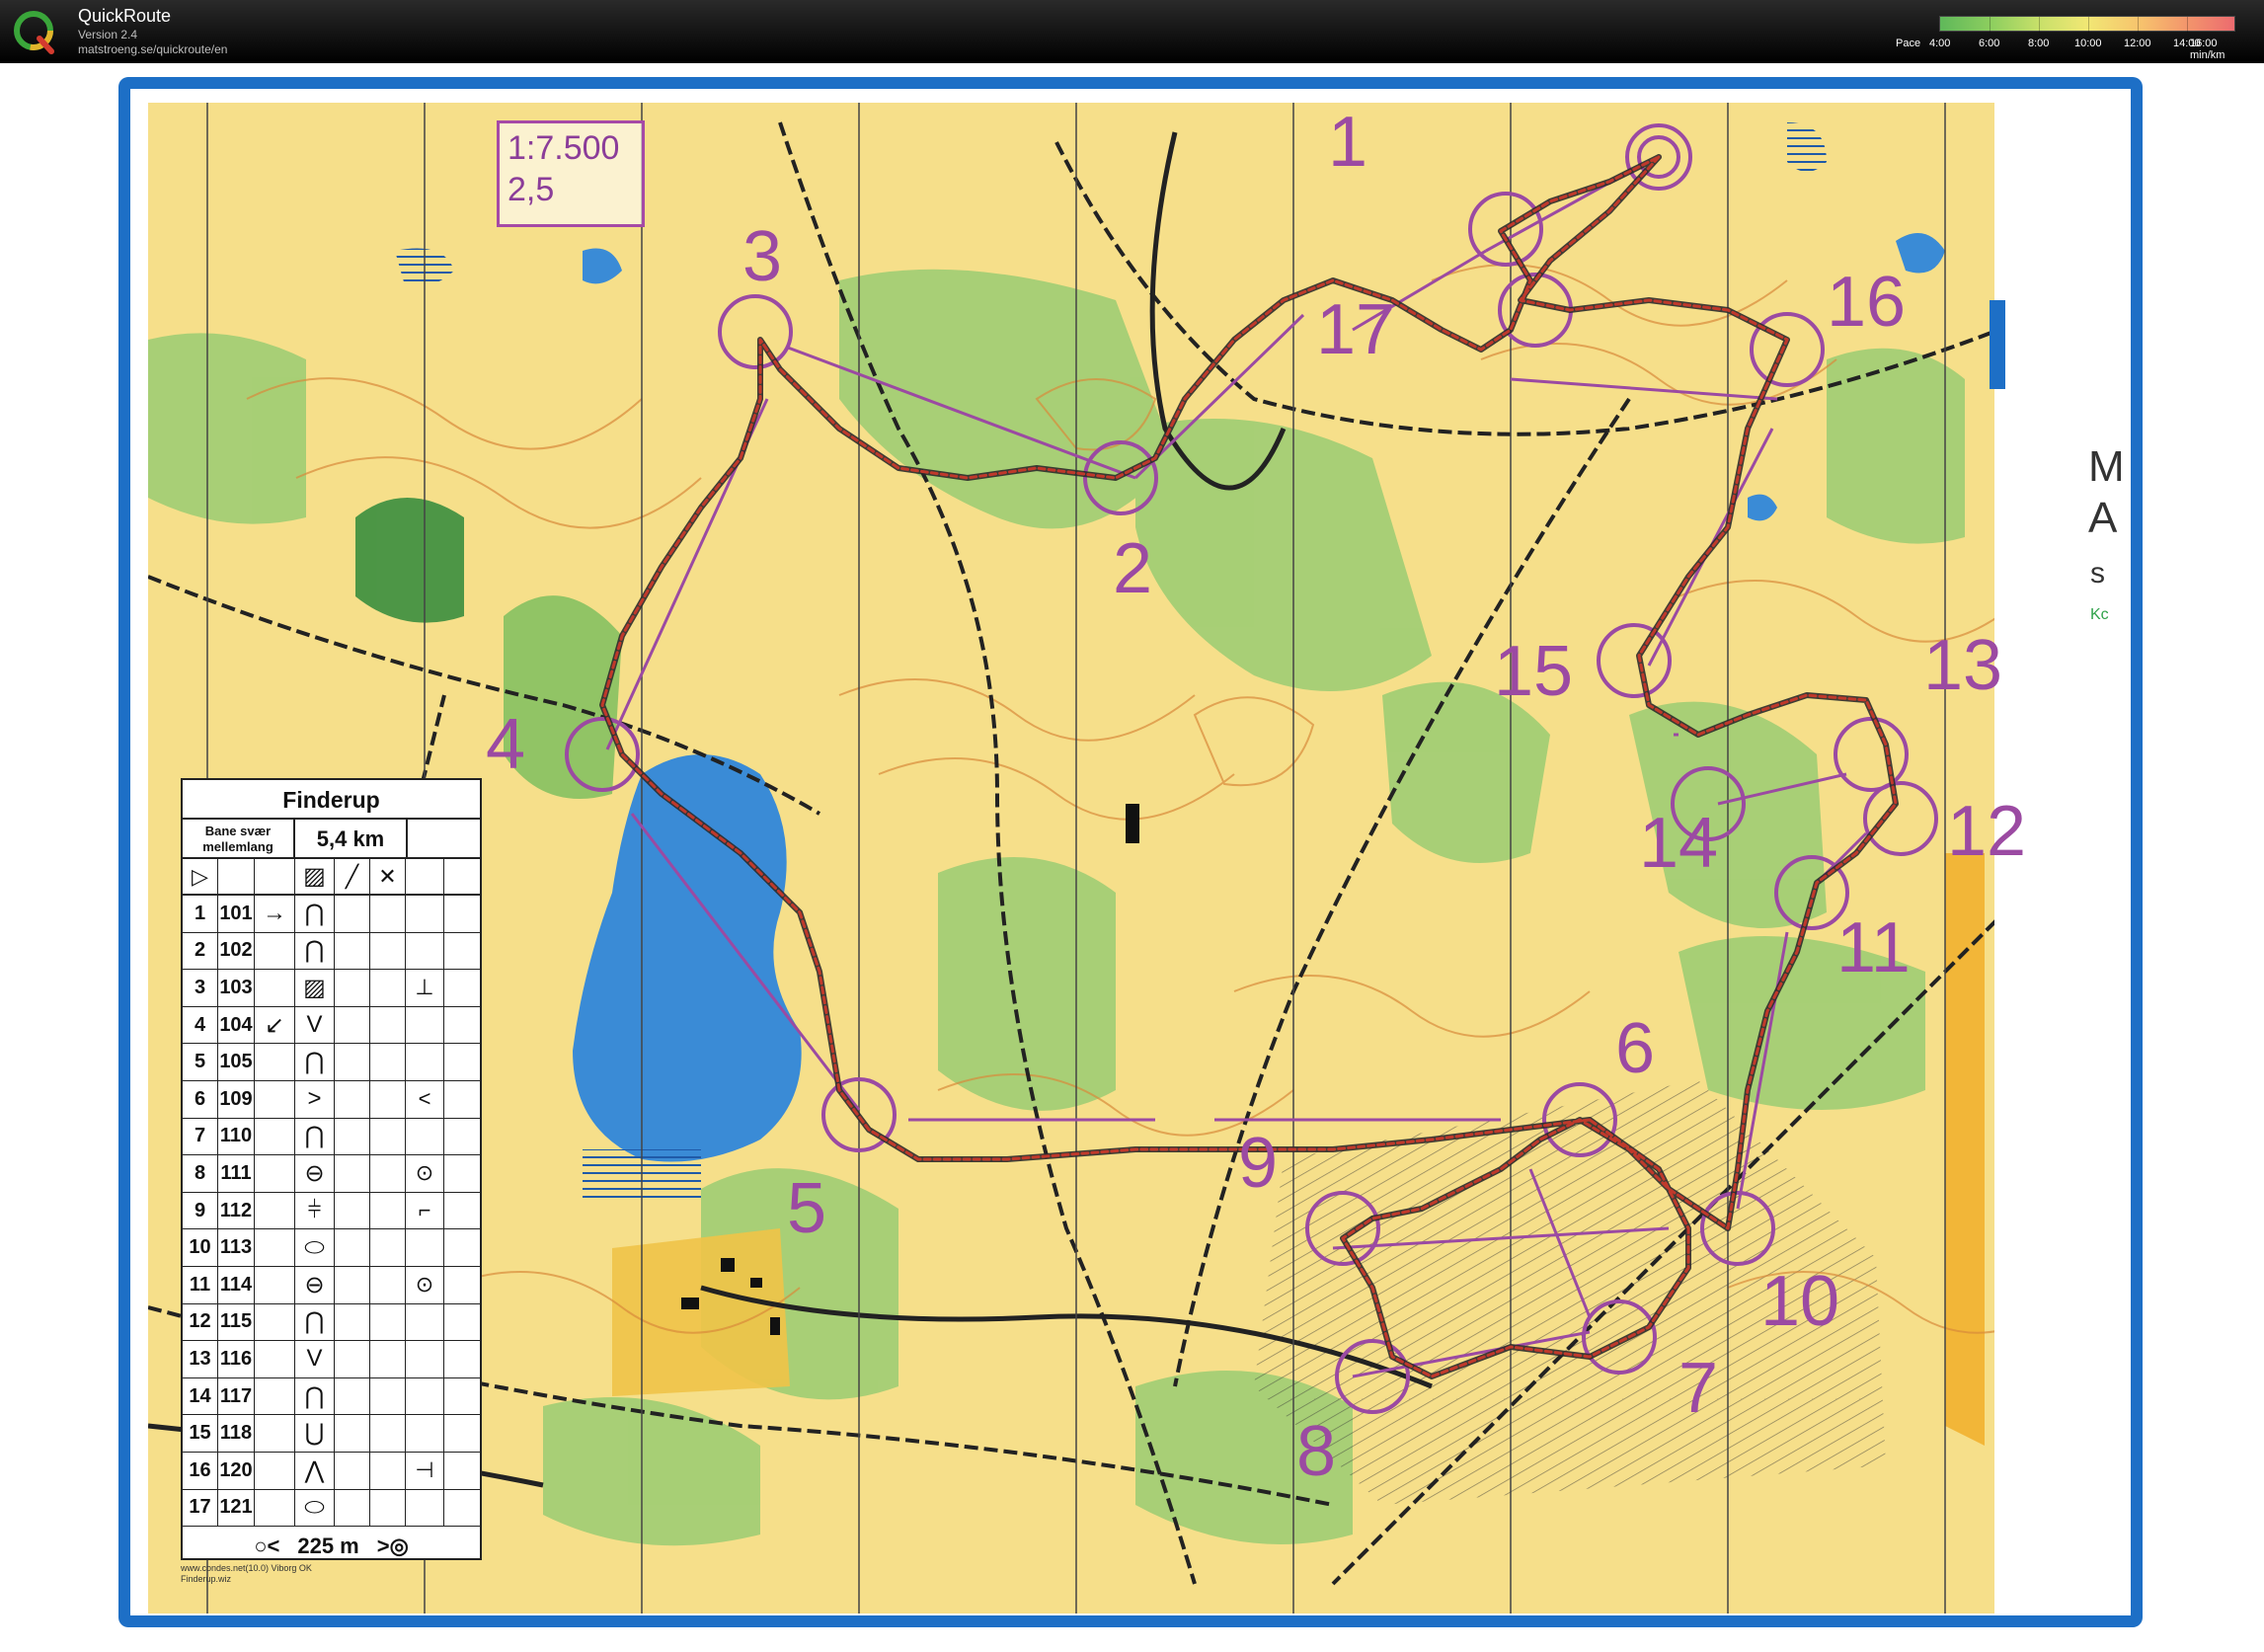  What do you see at coordinates (2088, 43) in the screenshot?
I see `pace-tick: 10:00` at bounding box center [2088, 43].